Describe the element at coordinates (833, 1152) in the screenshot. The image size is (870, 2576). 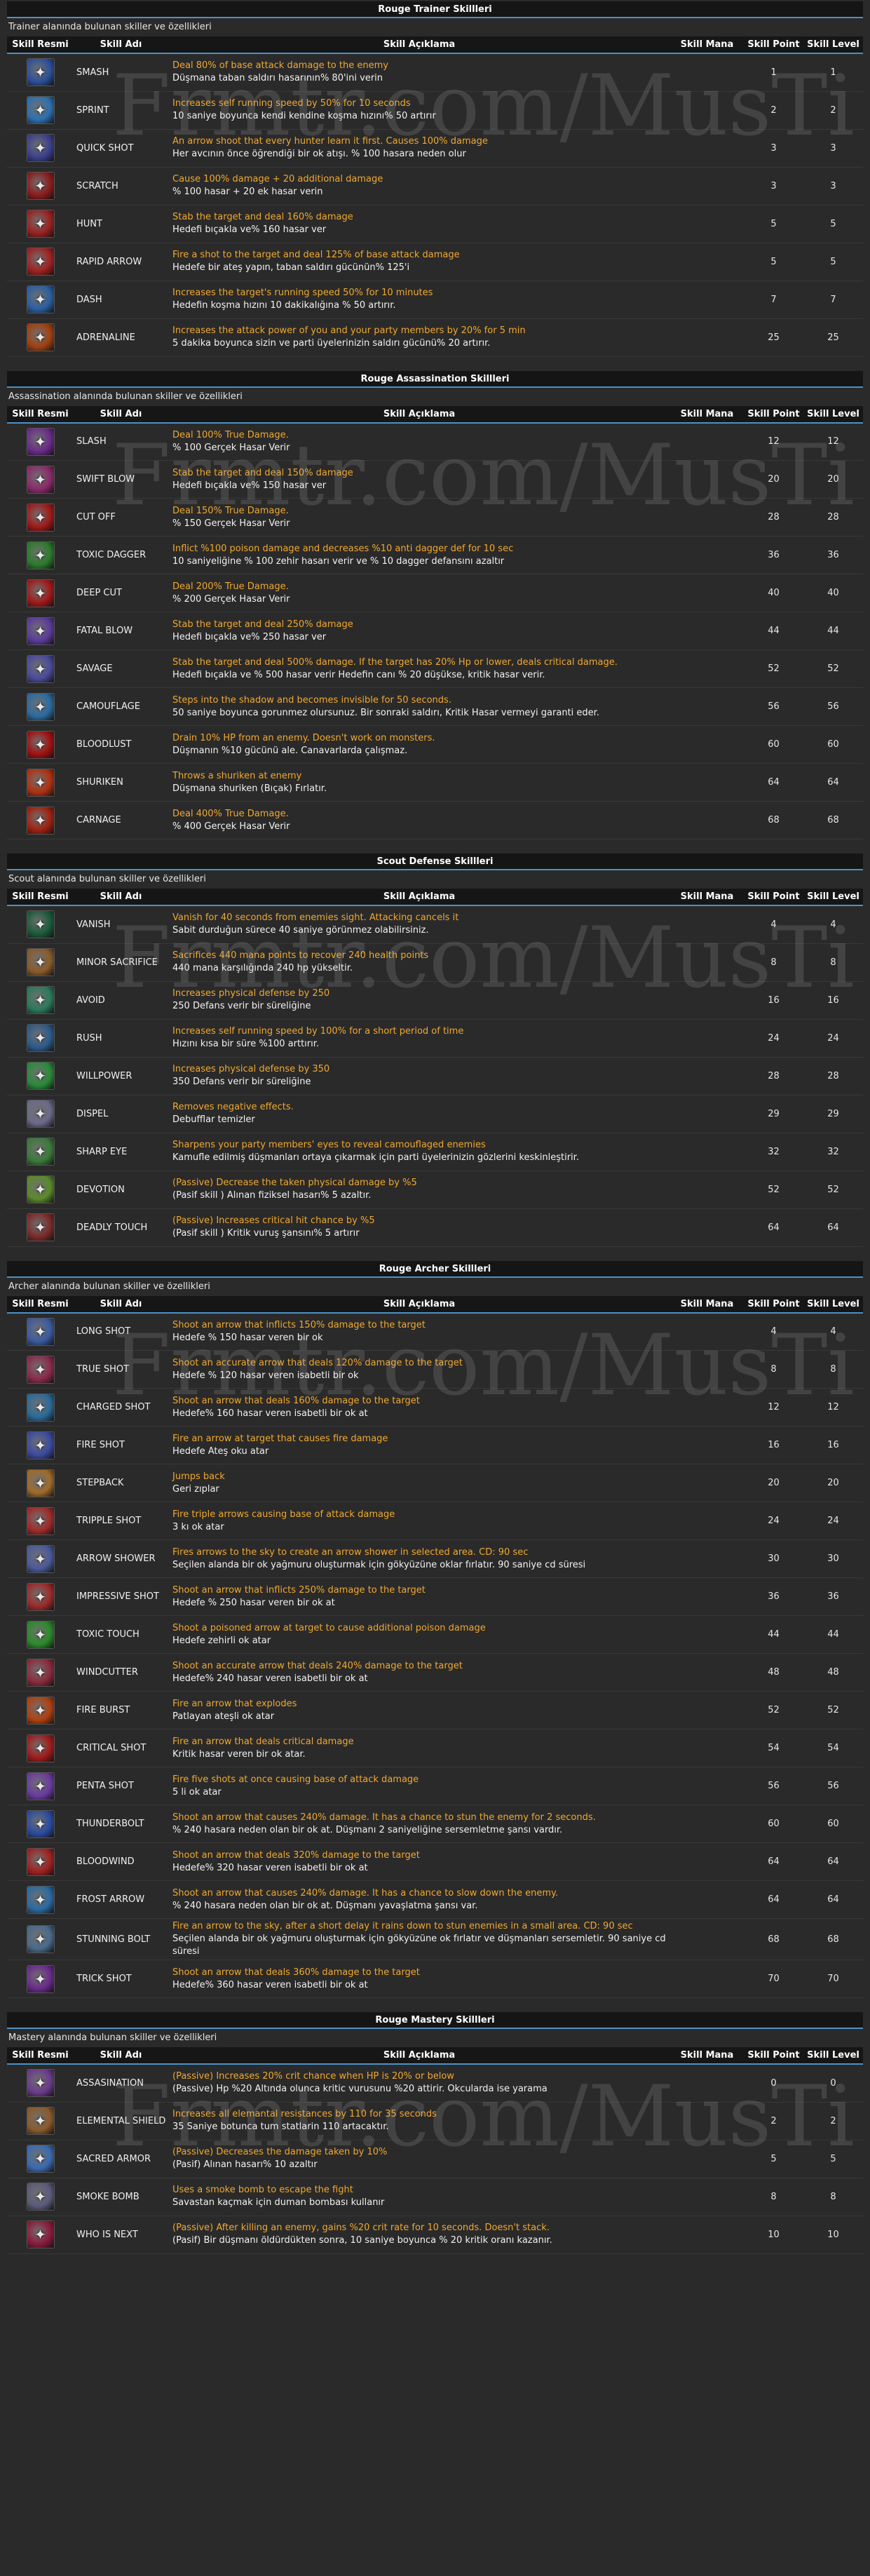
I see `skill-level: 32` at that location.